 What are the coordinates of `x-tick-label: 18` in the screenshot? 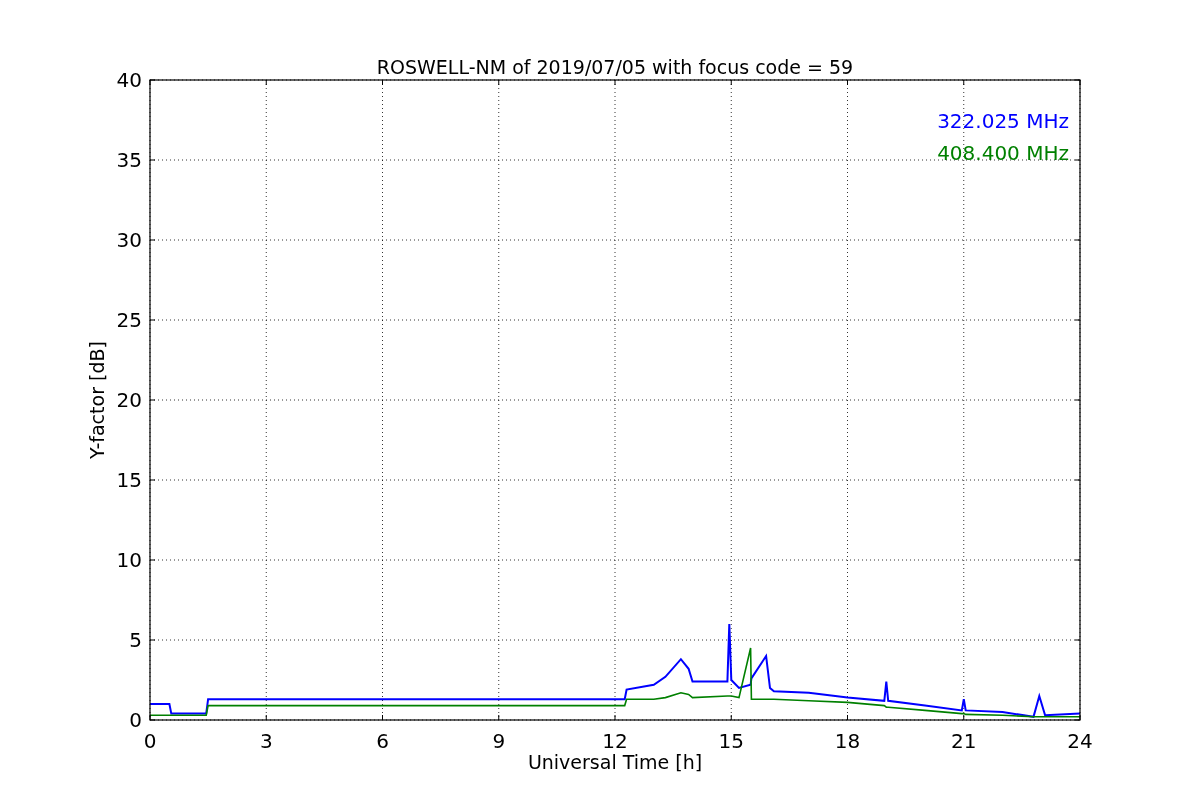 It's located at (847, 741).